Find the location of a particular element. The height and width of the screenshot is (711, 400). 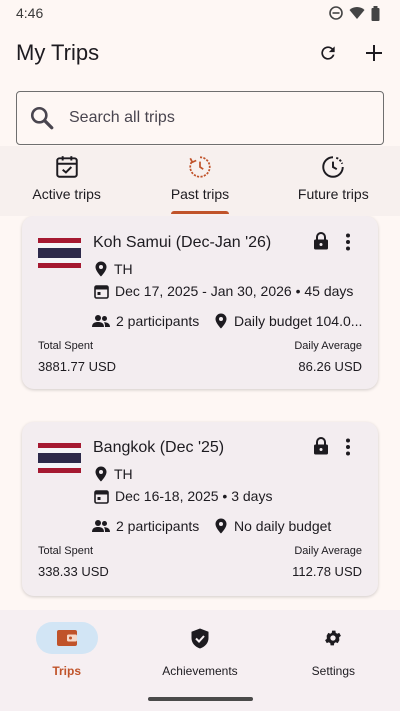

nav-achievements: Achievements is located at coordinates (199, 660).